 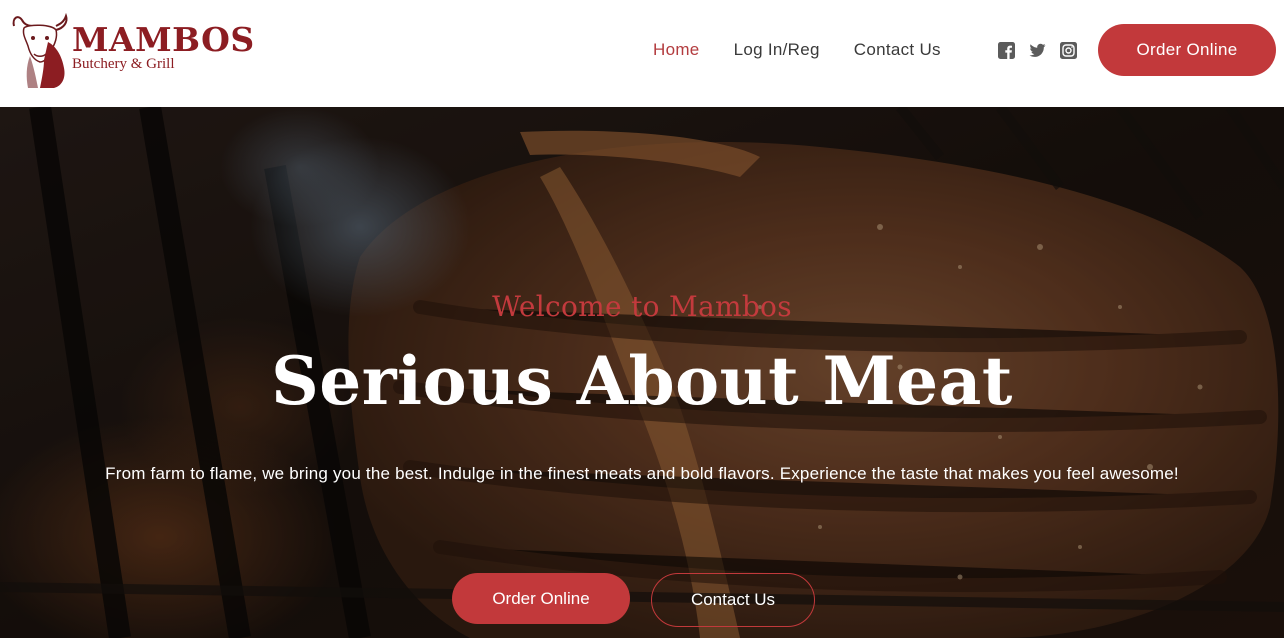 What do you see at coordinates (642, 306) in the screenshot?
I see `hero-eyebrow: Welcome to Mambos` at bounding box center [642, 306].